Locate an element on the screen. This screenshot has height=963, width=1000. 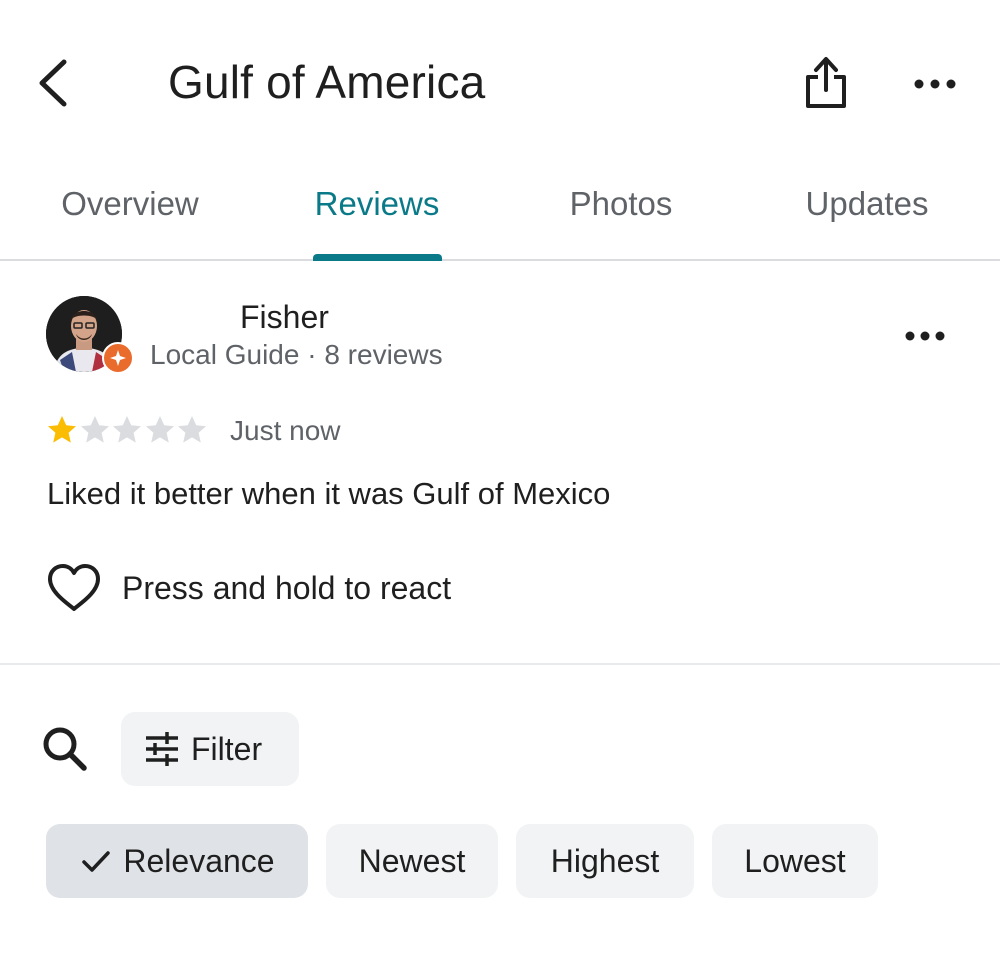
share-icon is located at coordinates (826, 82).